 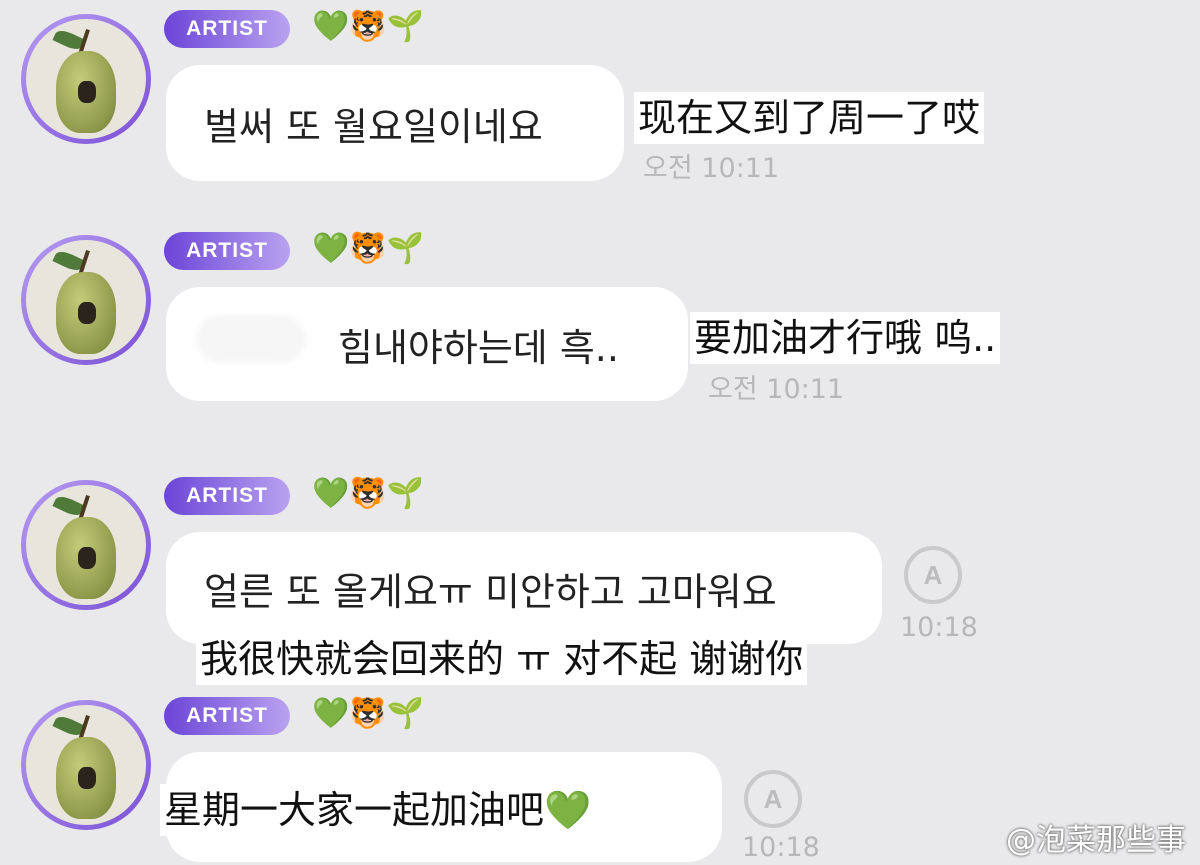 What do you see at coordinates (251, 339) in the screenshot?
I see `redacted-area` at bounding box center [251, 339].